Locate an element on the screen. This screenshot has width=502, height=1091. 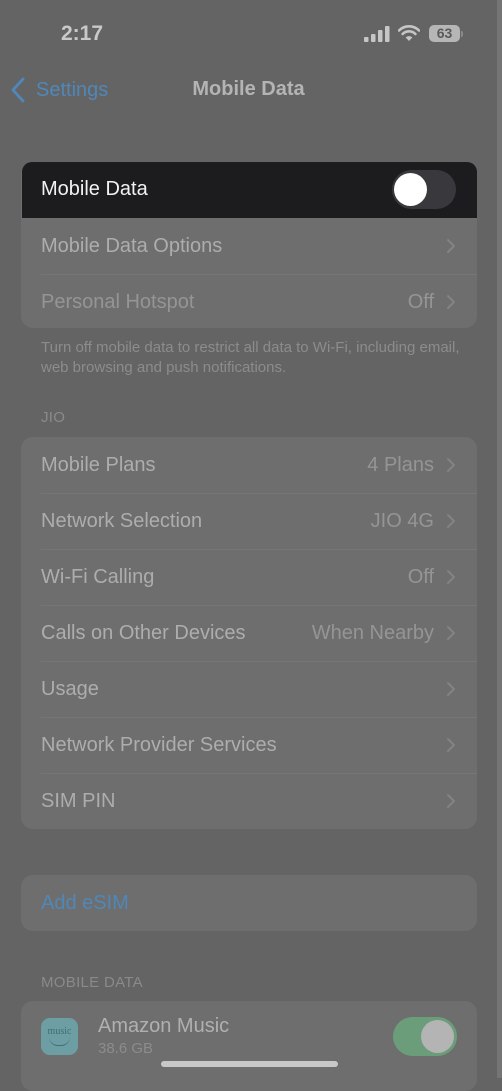
network-selection-row: Network Selection JIO 4G is located at coordinates (249, 521).